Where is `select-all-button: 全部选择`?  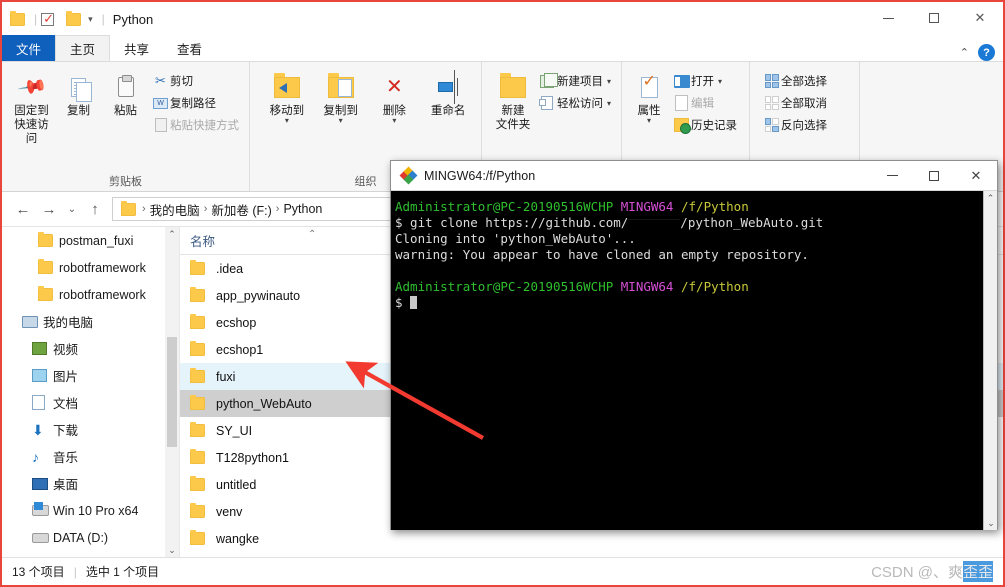 select-all-button: 全部选择 is located at coordinates (795, 81).